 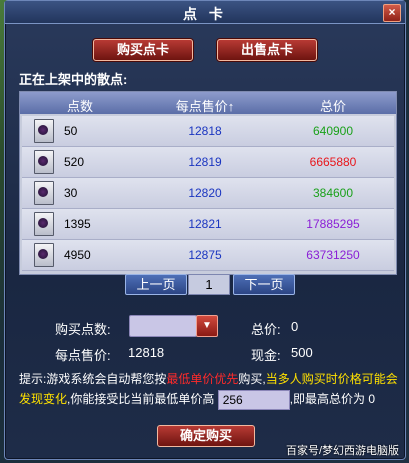 I want to click on row-total: 640900, so click(x=333, y=131).